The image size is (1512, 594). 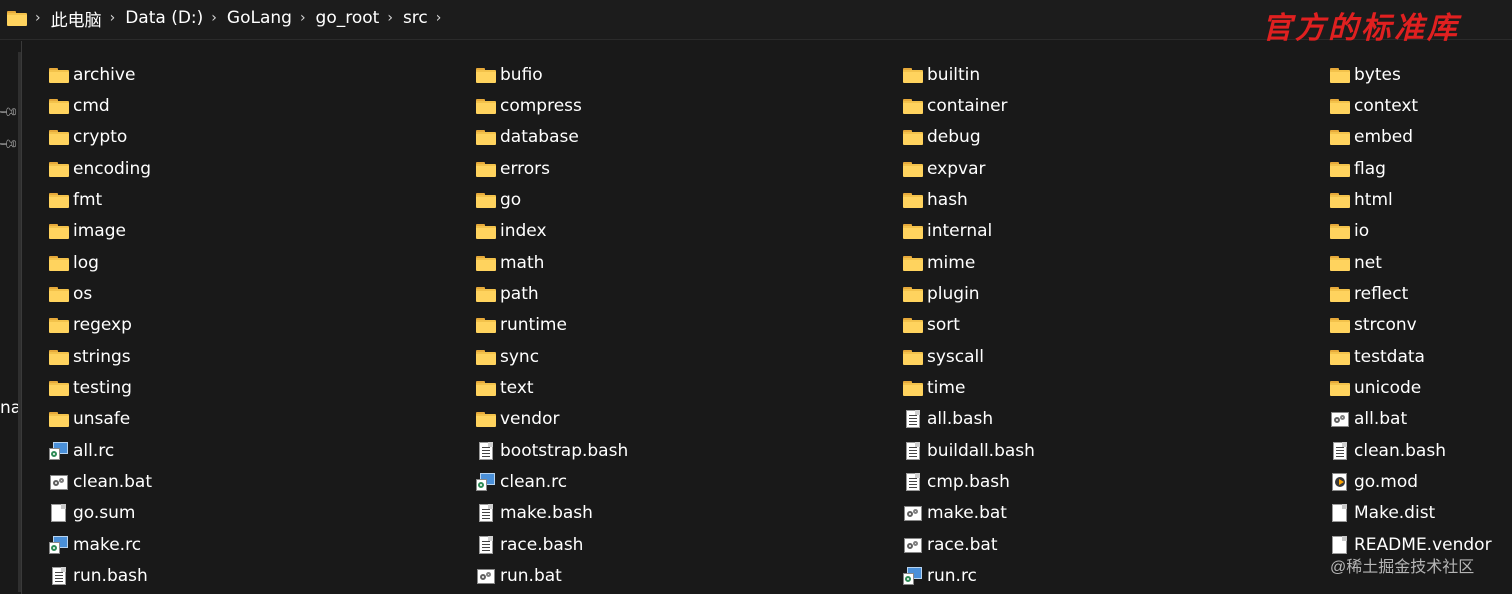 I want to click on folder-item: database, so click(x=551, y=137).